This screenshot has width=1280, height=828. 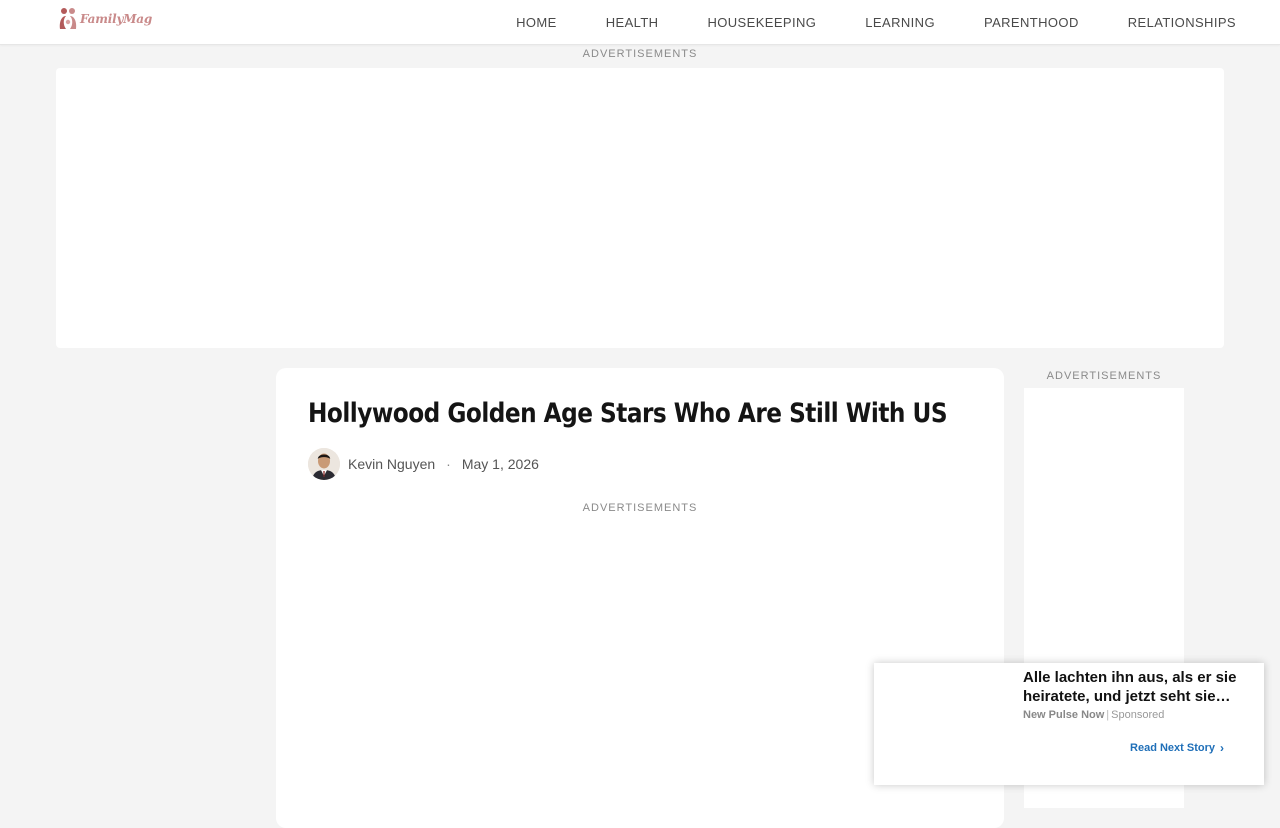 What do you see at coordinates (1172, 748) in the screenshot?
I see `read-next-story-label: Read Next Story` at bounding box center [1172, 748].